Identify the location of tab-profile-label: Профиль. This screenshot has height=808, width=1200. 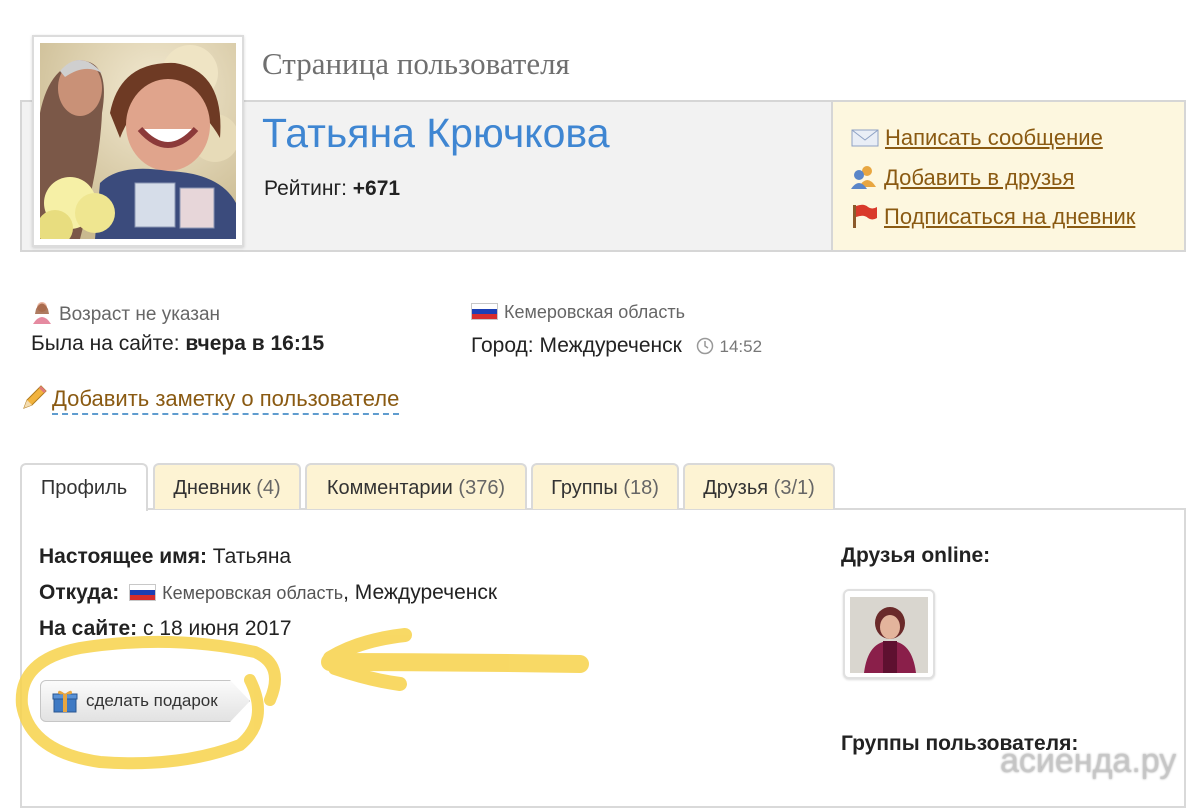
(84, 488).